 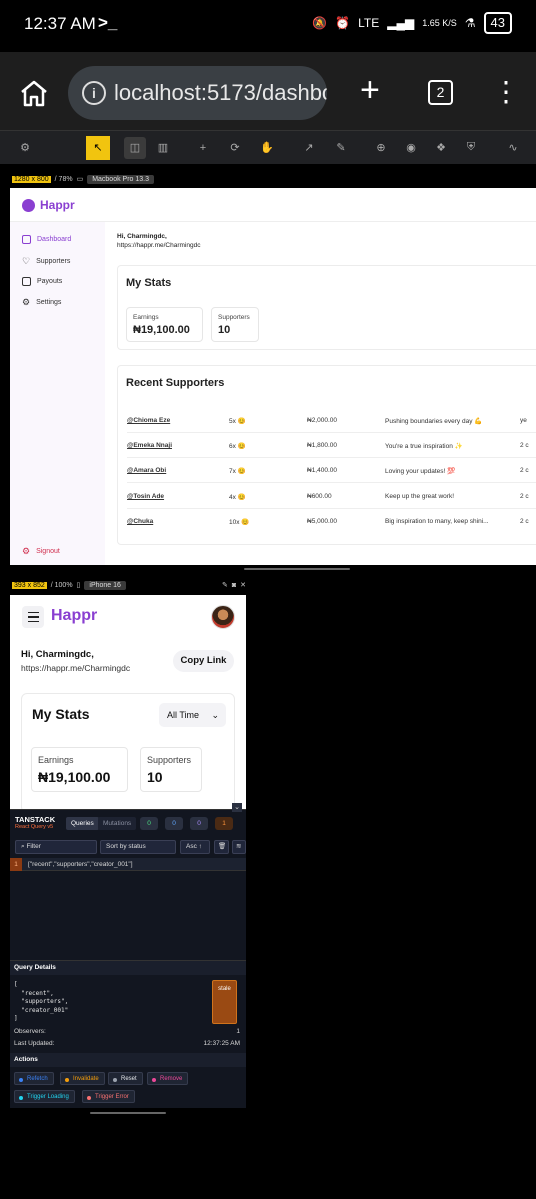 What do you see at coordinates (31, 179) in the screenshot?
I see `desktop-size: 1280 x 800` at bounding box center [31, 179].